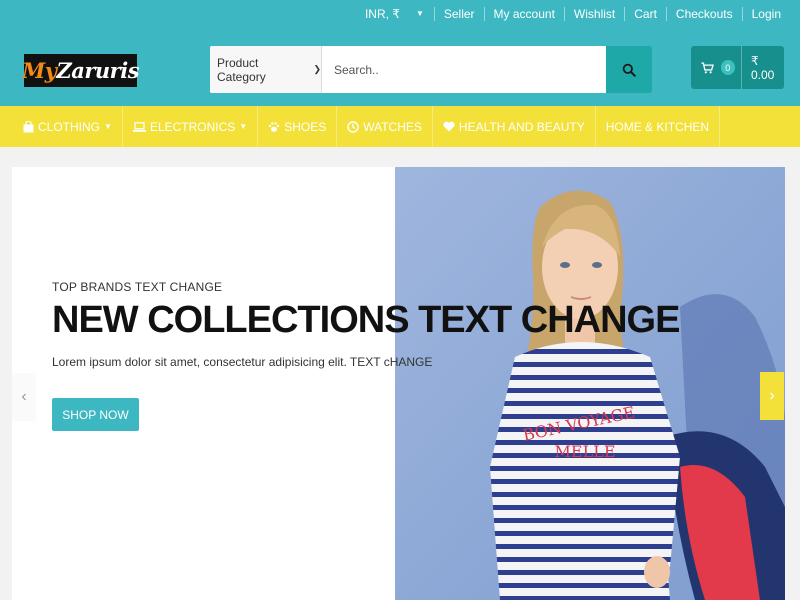 This screenshot has width=800, height=600. What do you see at coordinates (95, 414) in the screenshot?
I see `shop-now-button: SHOP NOW` at bounding box center [95, 414].